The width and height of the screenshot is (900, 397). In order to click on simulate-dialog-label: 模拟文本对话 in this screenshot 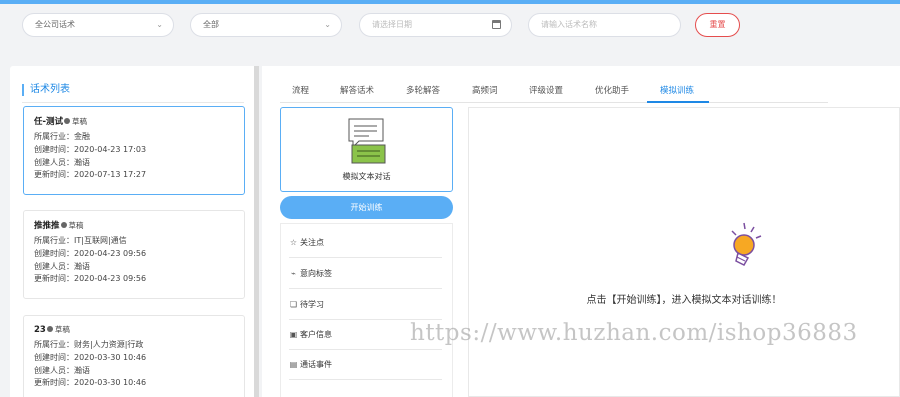, I will do `click(366, 176)`.